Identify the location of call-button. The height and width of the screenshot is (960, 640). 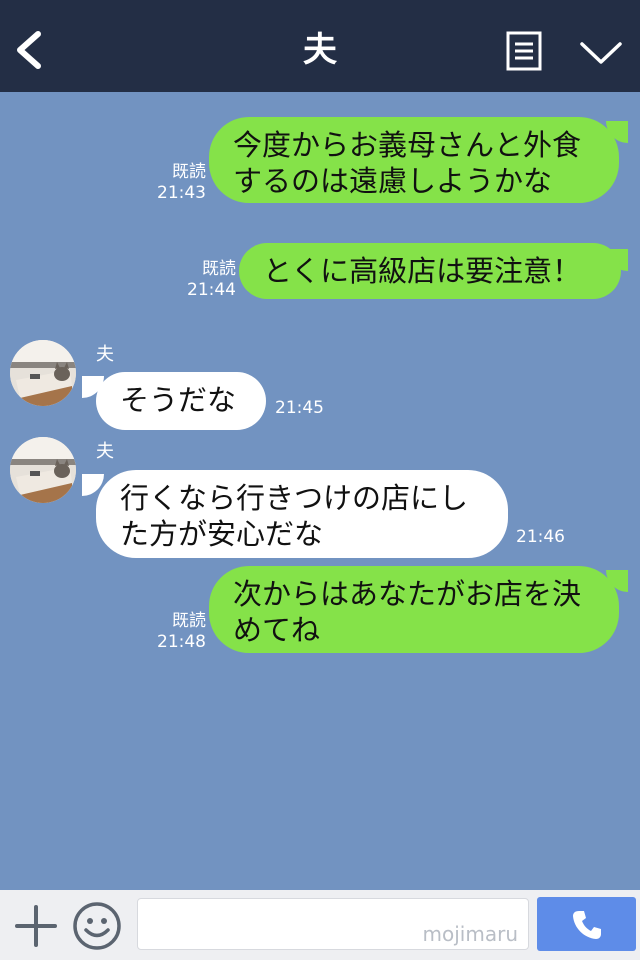
(586, 924).